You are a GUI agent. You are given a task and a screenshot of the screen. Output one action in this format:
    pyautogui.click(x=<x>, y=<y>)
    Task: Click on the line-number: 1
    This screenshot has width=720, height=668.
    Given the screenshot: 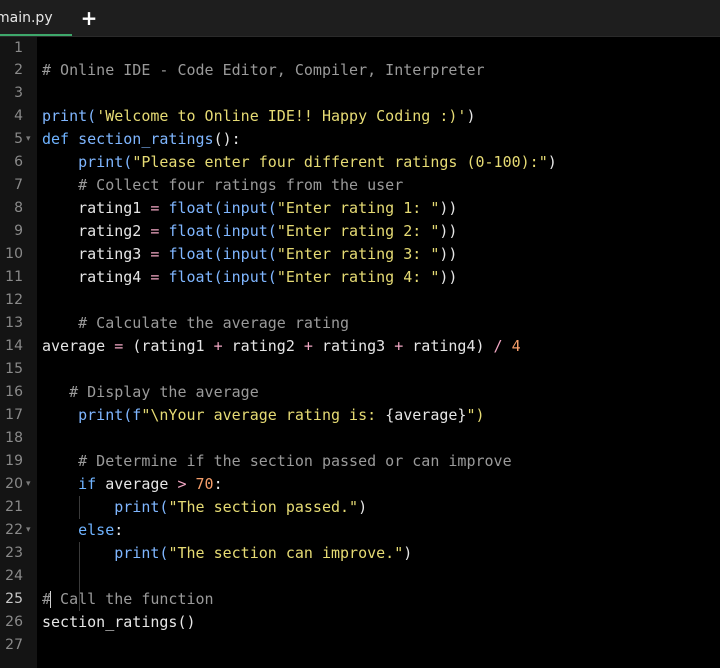 What is the action you would take?
    pyautogui.click(x=18, y=48)
    